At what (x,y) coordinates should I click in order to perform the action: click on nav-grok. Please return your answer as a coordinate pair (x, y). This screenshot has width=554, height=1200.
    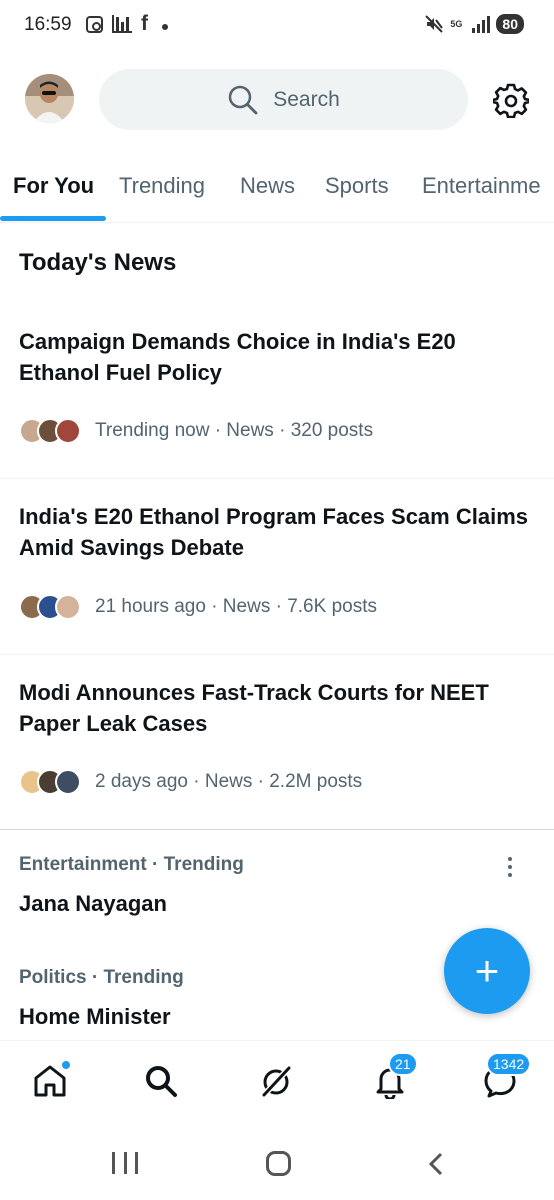
    Looking at the image, I should click on (278, 1083).